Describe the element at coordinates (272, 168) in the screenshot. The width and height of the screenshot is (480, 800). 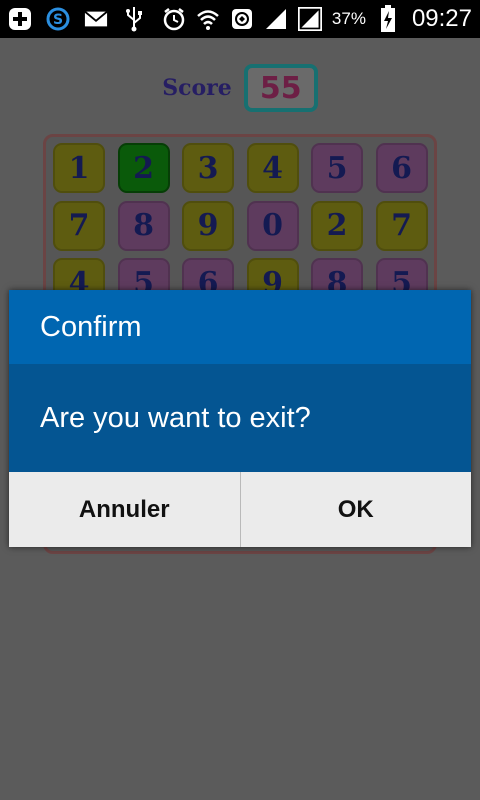
I see `board-cell: 4` at that location.